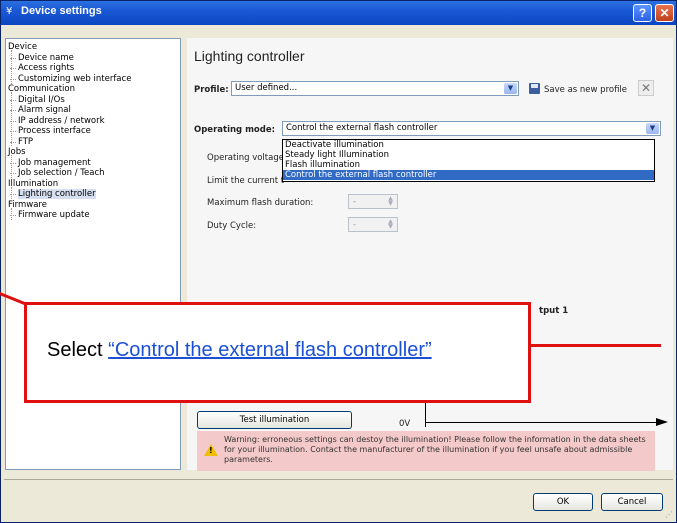 The width and height of the screenshot is (677, 523). I want to click on max-flash-duration-value: -, so click(354, 201).